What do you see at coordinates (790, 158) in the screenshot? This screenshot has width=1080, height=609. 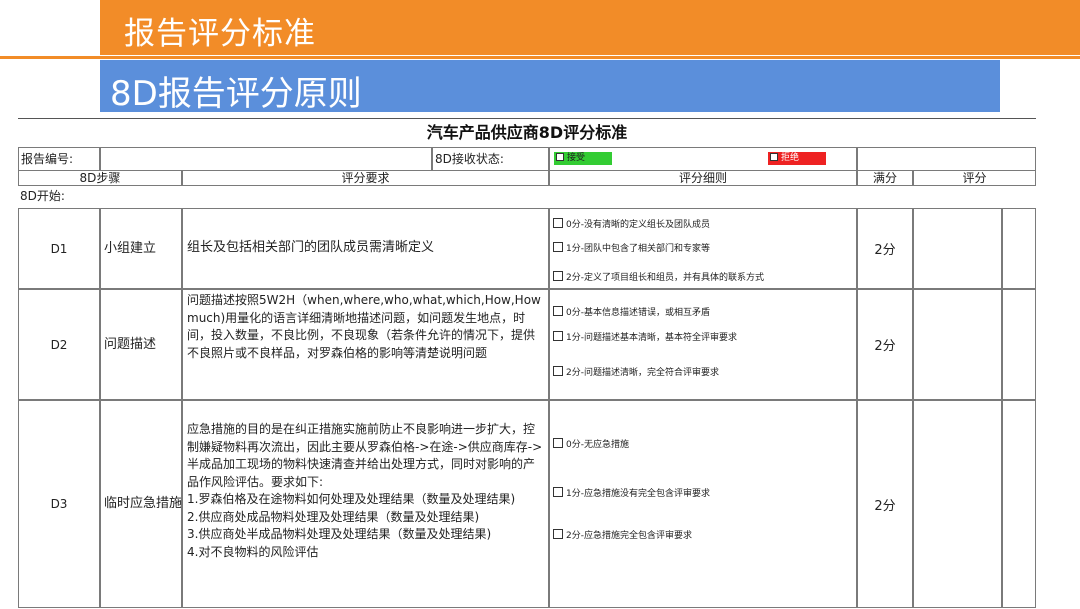 I see `reject-label: 拒绝` at bounding box center [790, 158].